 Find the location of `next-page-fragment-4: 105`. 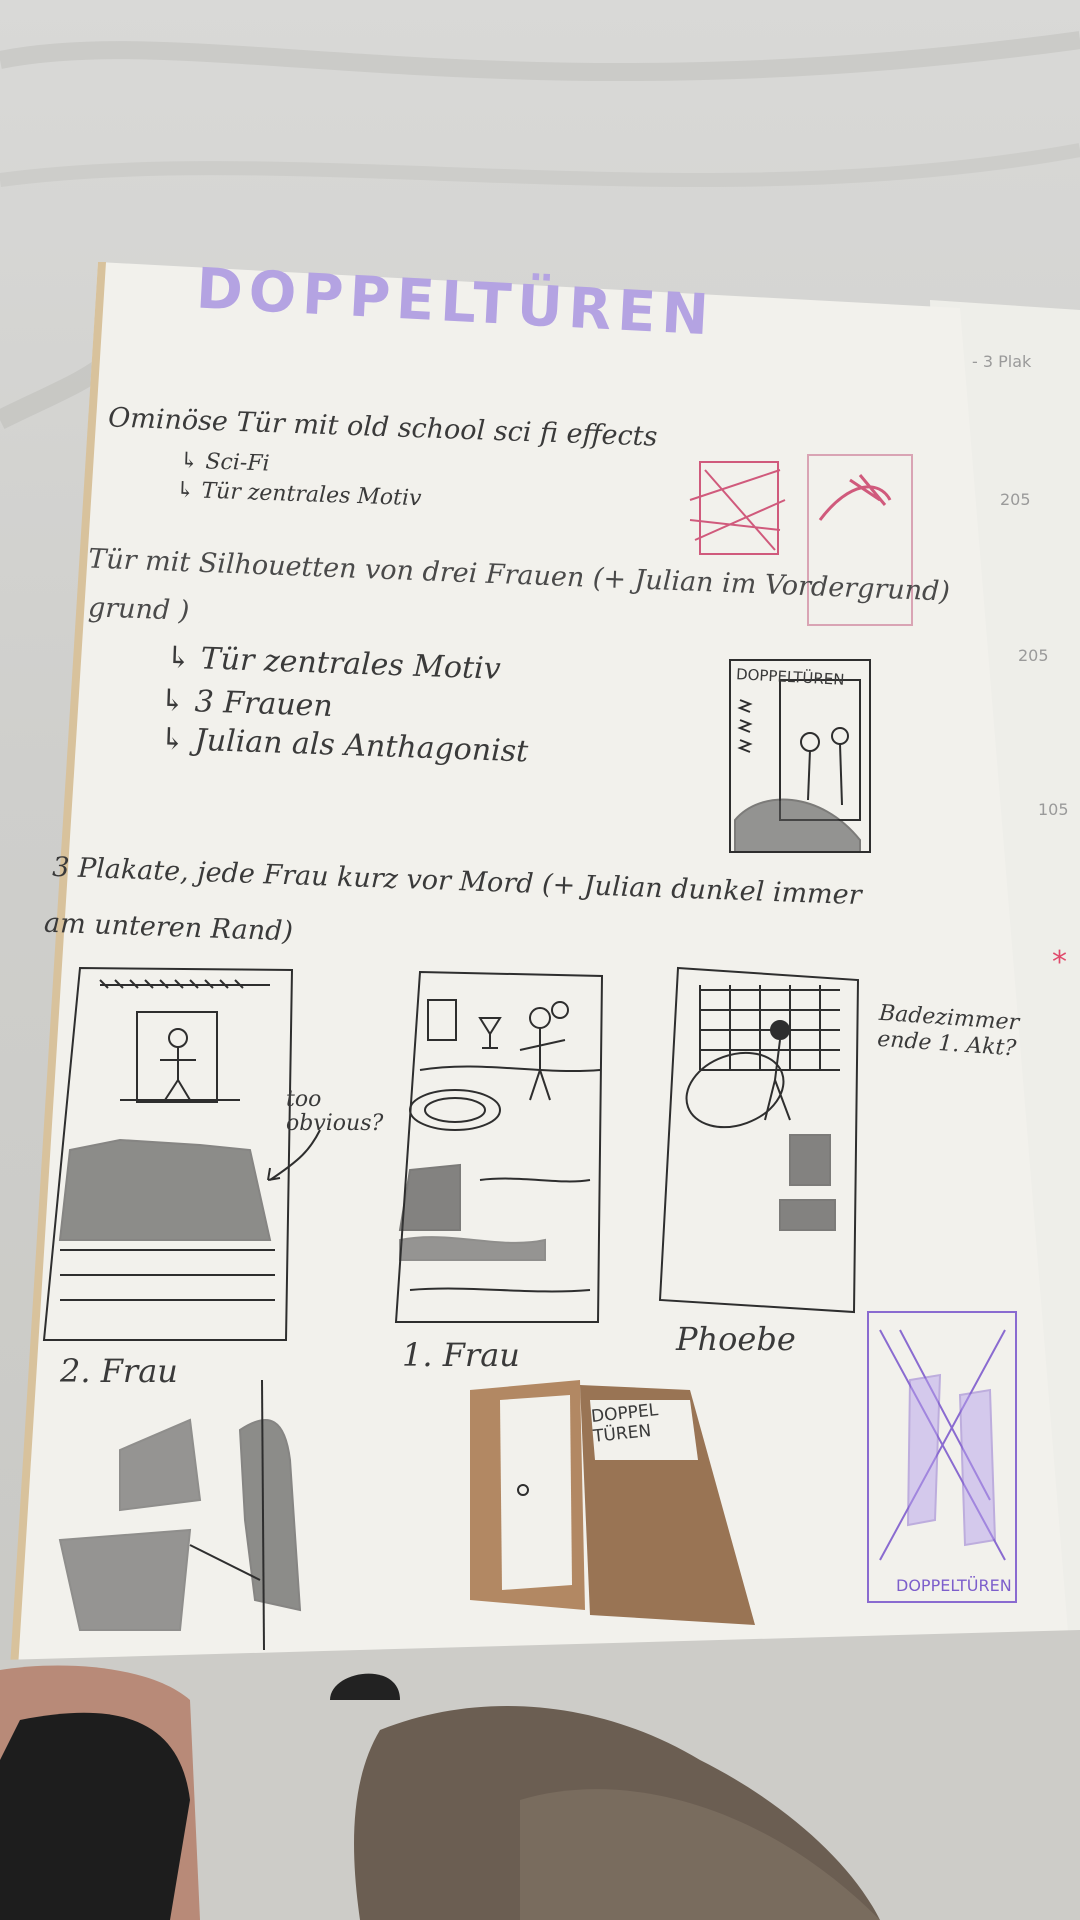

next-page-fragment-4: 105 is located at coordinates (1053, 809).